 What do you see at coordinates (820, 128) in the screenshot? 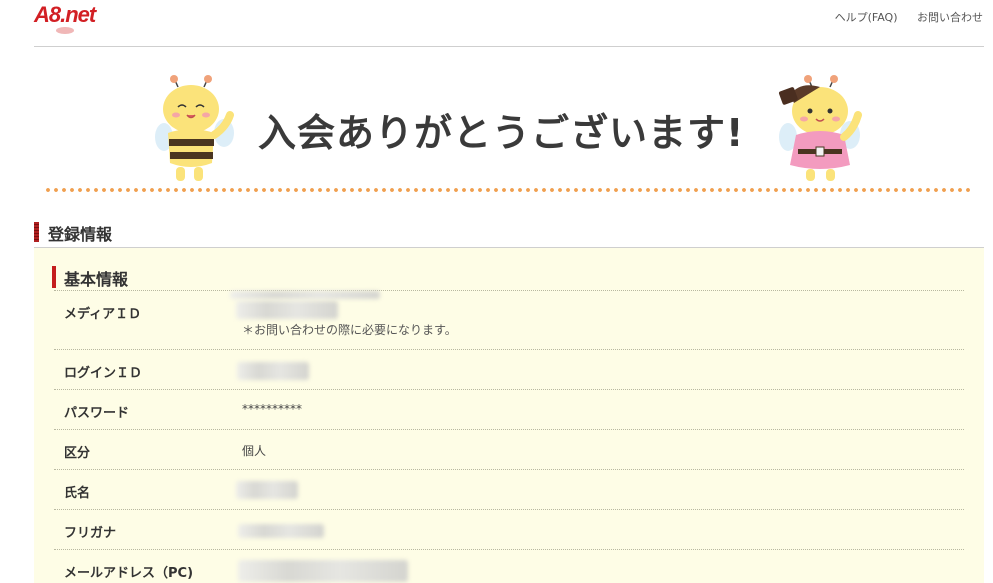
I see `bee-mascot-right-image` at bounding box center [820, 128].